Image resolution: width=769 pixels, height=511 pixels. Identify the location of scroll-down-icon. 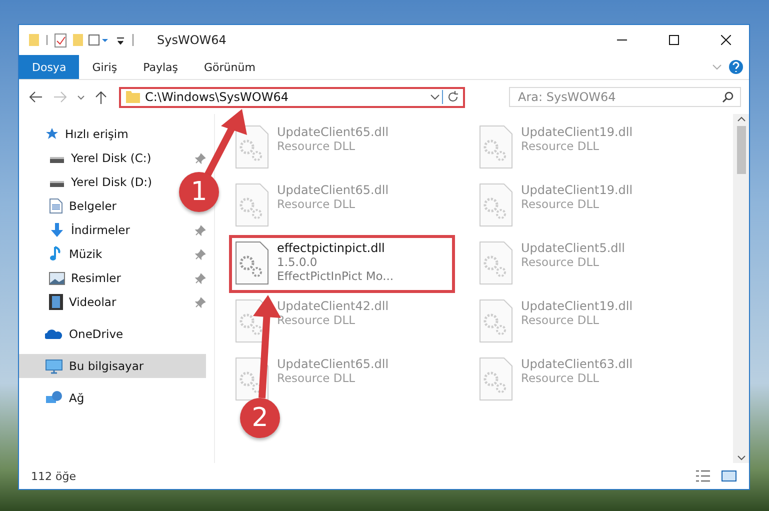
(741, 458).